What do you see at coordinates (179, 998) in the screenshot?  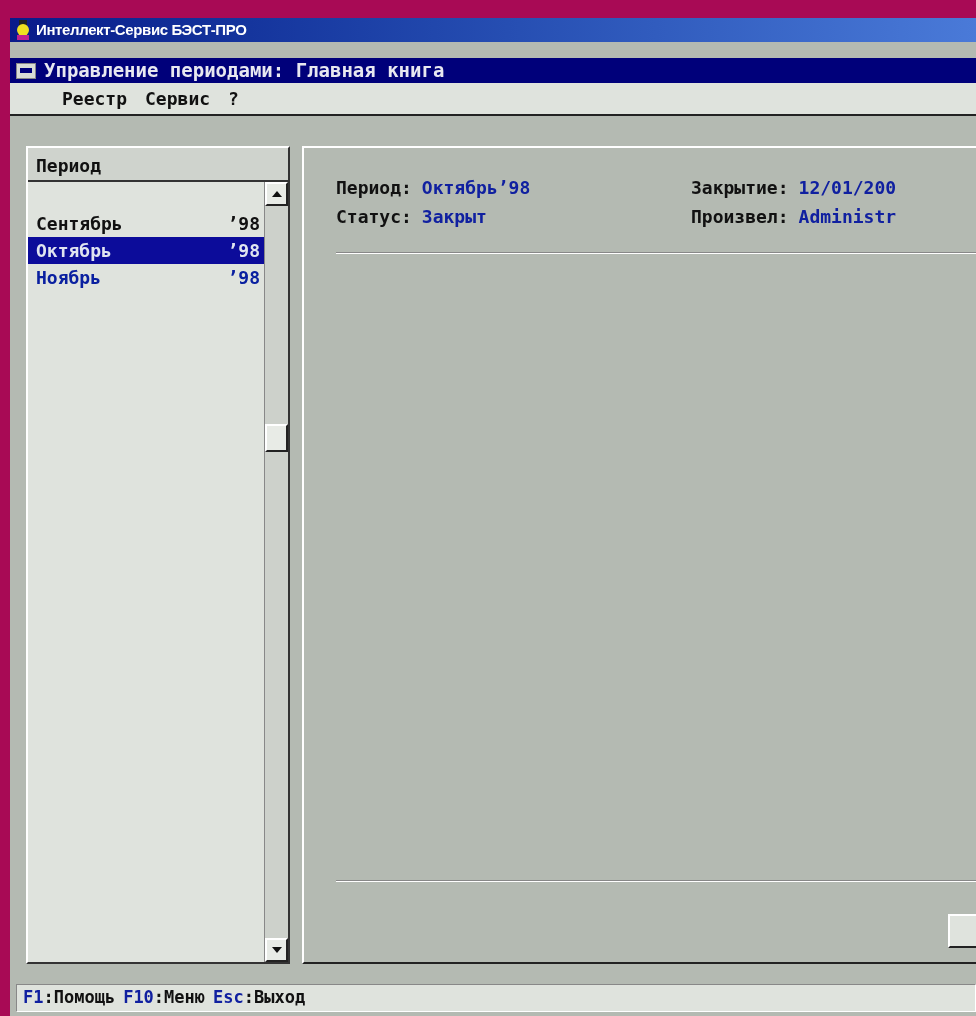 I see `shortcut-label: :Меню` at bounding box center [179, 998].